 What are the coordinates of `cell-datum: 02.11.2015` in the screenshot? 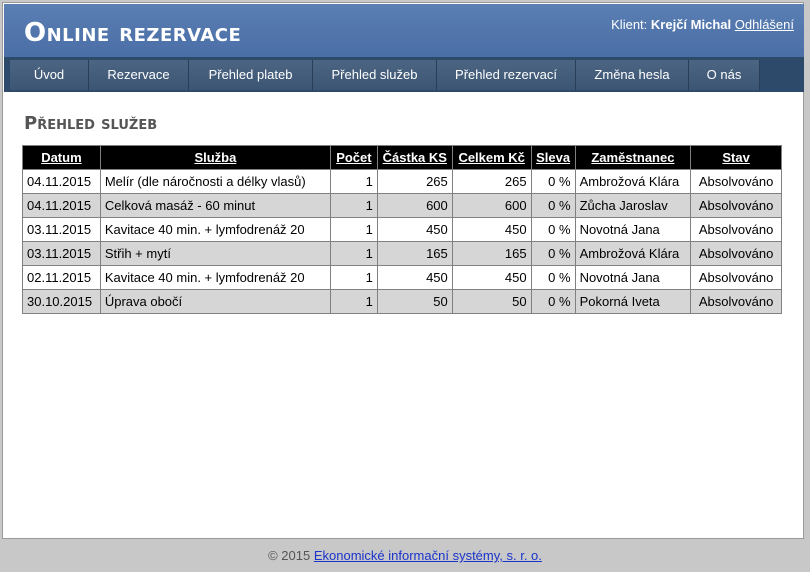 It's located at (61, 277).